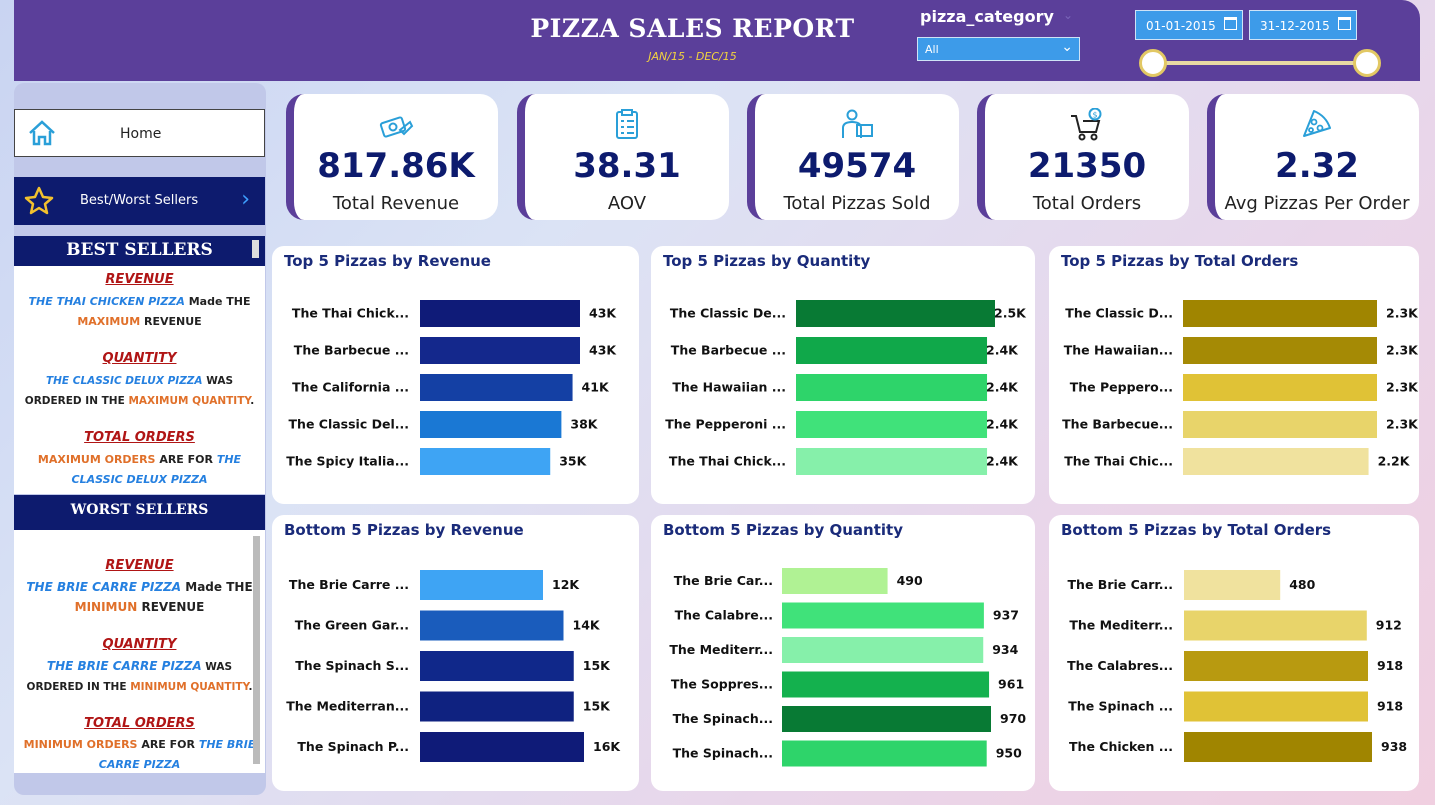 Image resolution: width=1435 pixels, height=805 pixels. I want to click on data-label: 43K, so click(603, 350).